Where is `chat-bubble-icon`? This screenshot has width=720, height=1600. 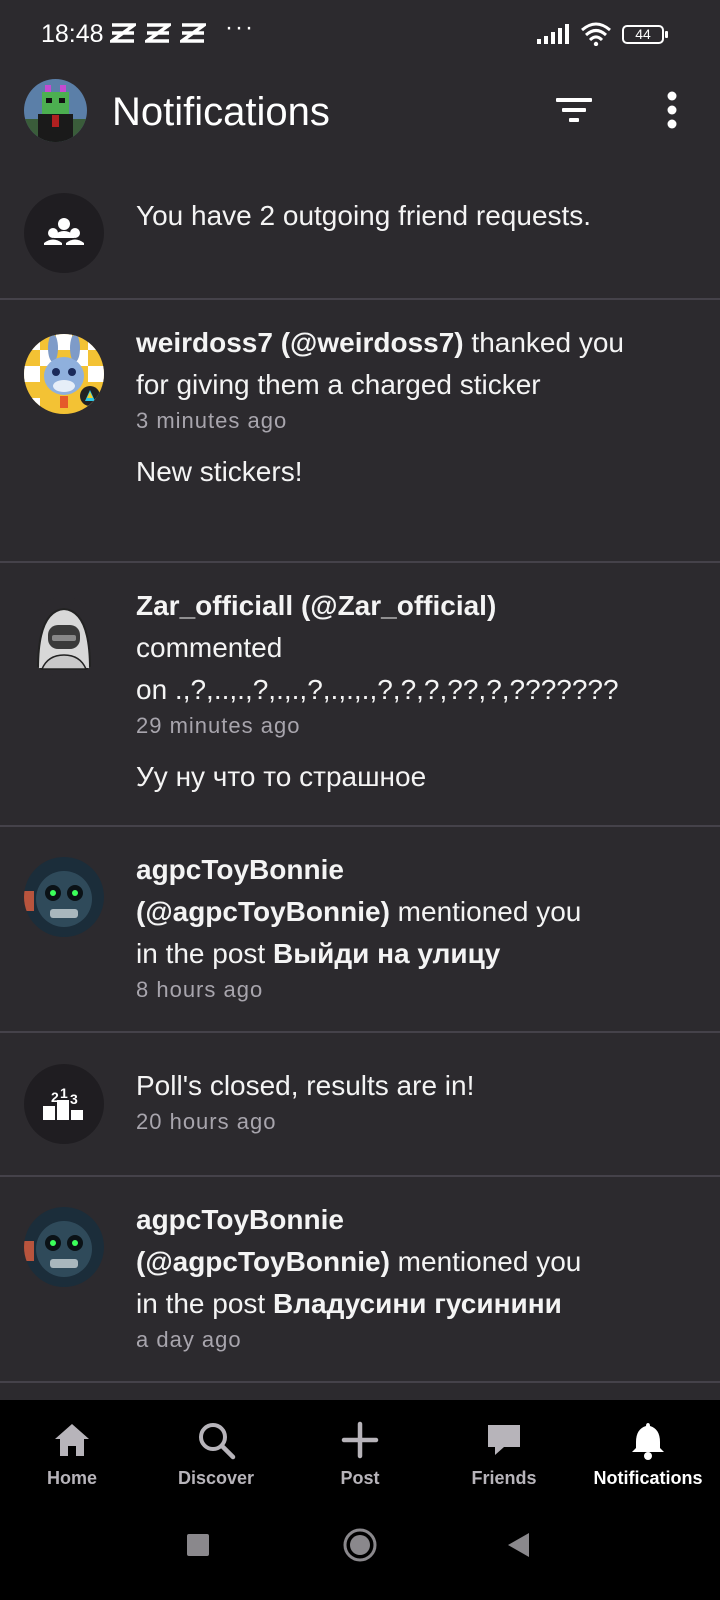 chat-bubble-icon is located at coordinates (504, 1440).